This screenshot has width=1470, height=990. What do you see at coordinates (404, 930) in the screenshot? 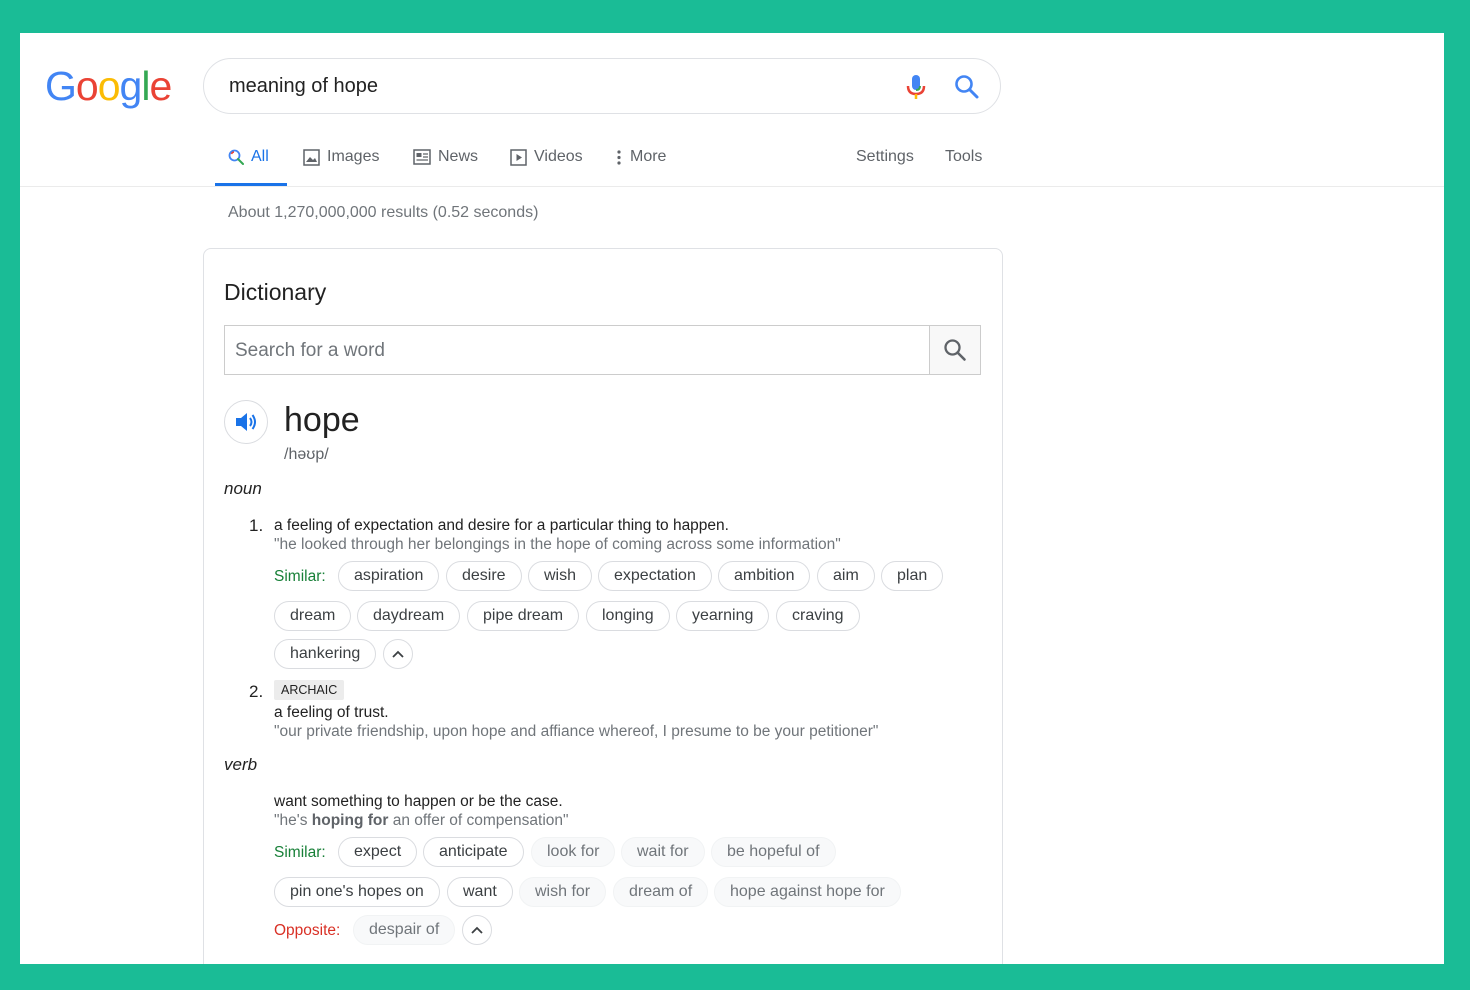
I see `antonym-chip: despair of` at bounding box center [404, 930].